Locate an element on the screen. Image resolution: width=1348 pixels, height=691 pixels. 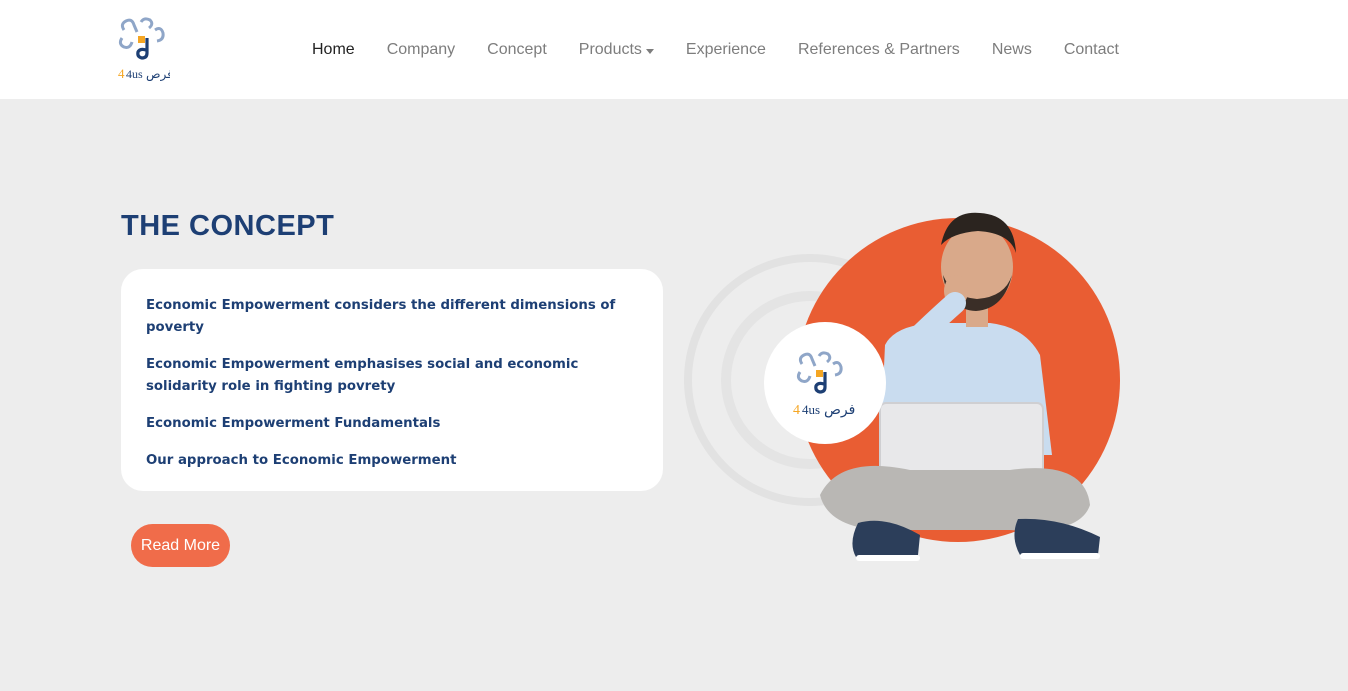
svg-text: 4 is located at coordinates (796, 410).